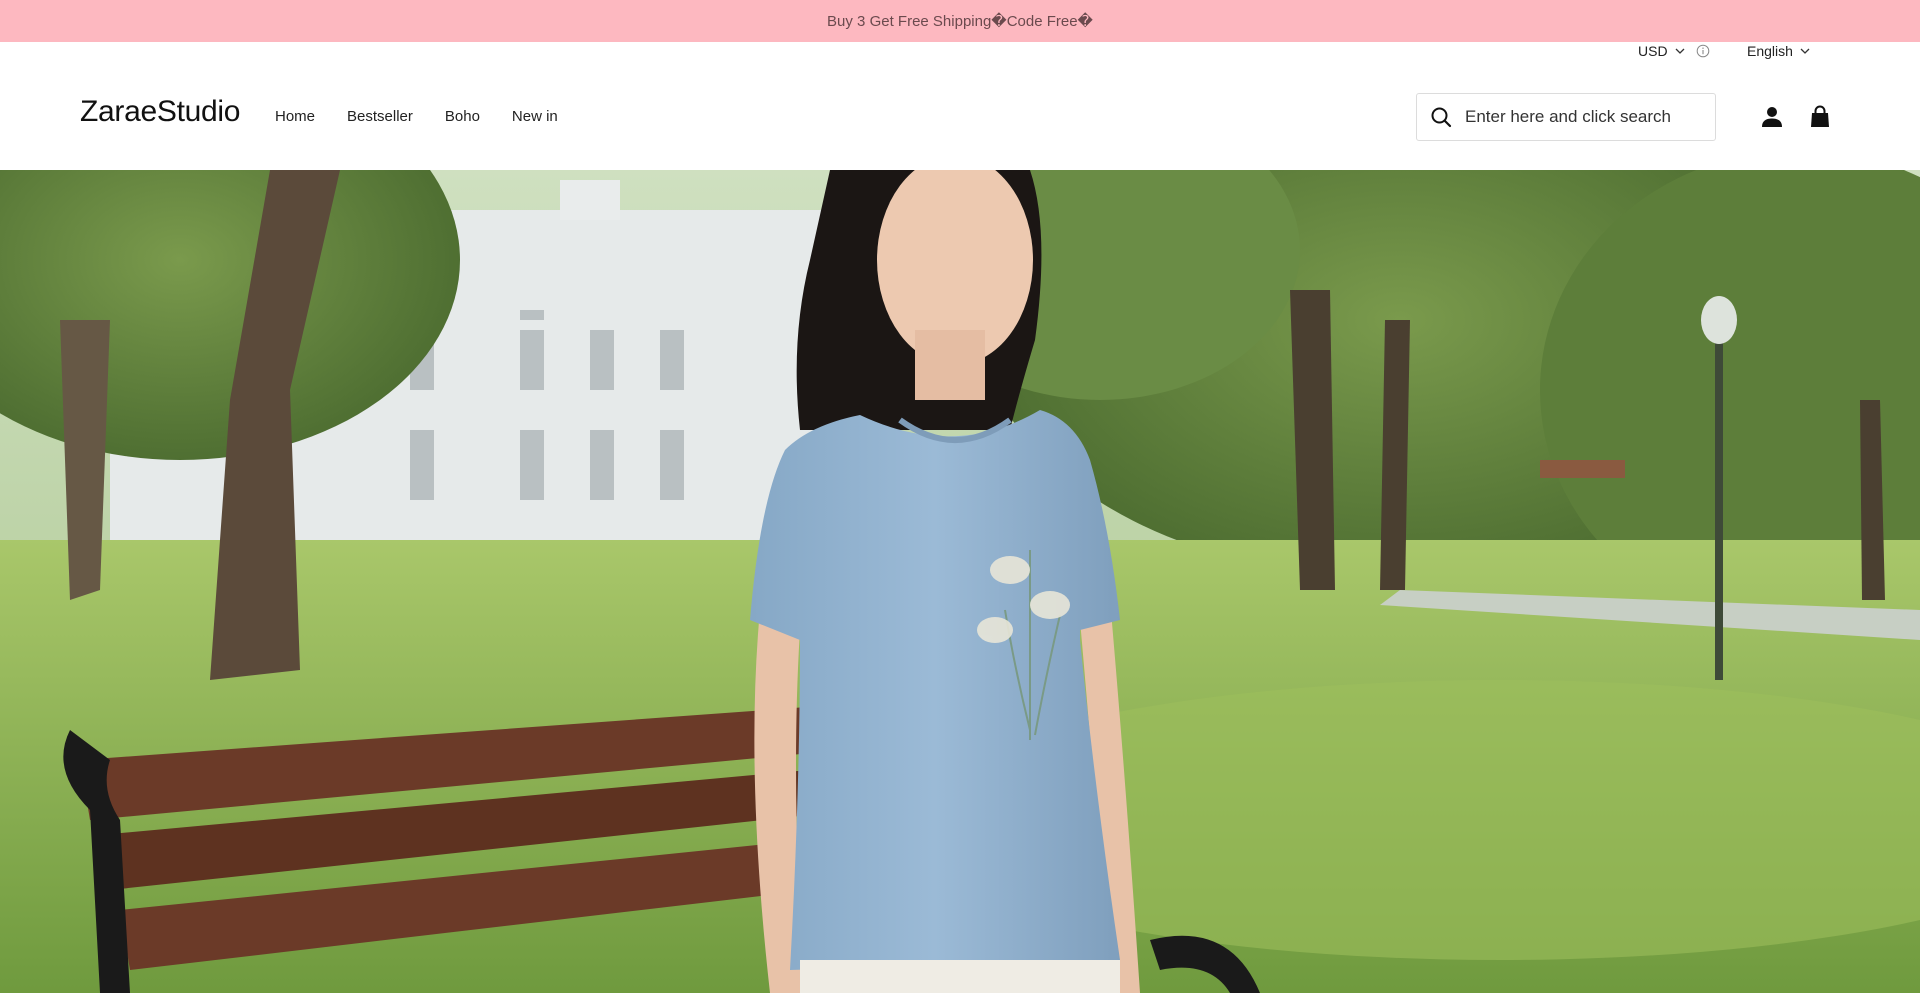 The height and width of the screenshot is (993, 1920). I want to click on user-icon, so click(1772, 117).